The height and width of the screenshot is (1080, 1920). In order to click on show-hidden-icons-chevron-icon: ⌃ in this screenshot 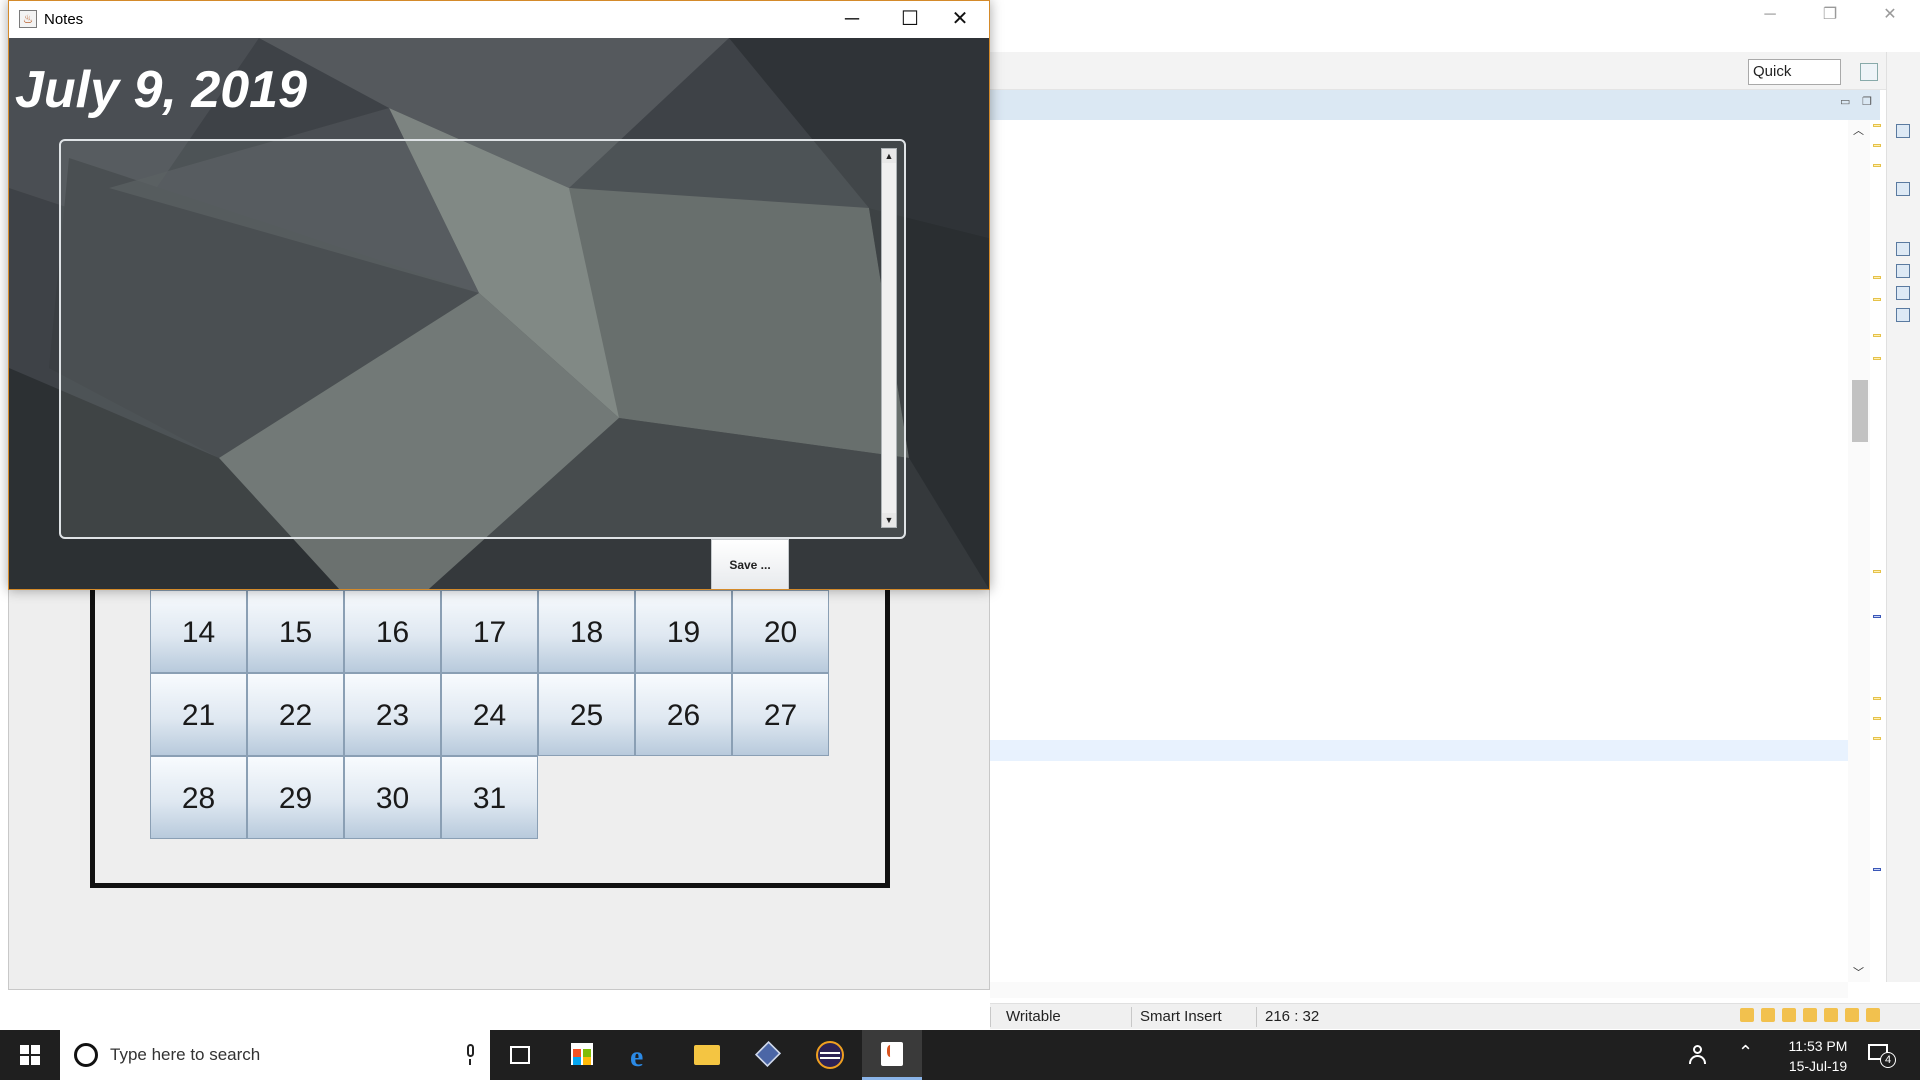, I will do `click(1745, 1052)`.